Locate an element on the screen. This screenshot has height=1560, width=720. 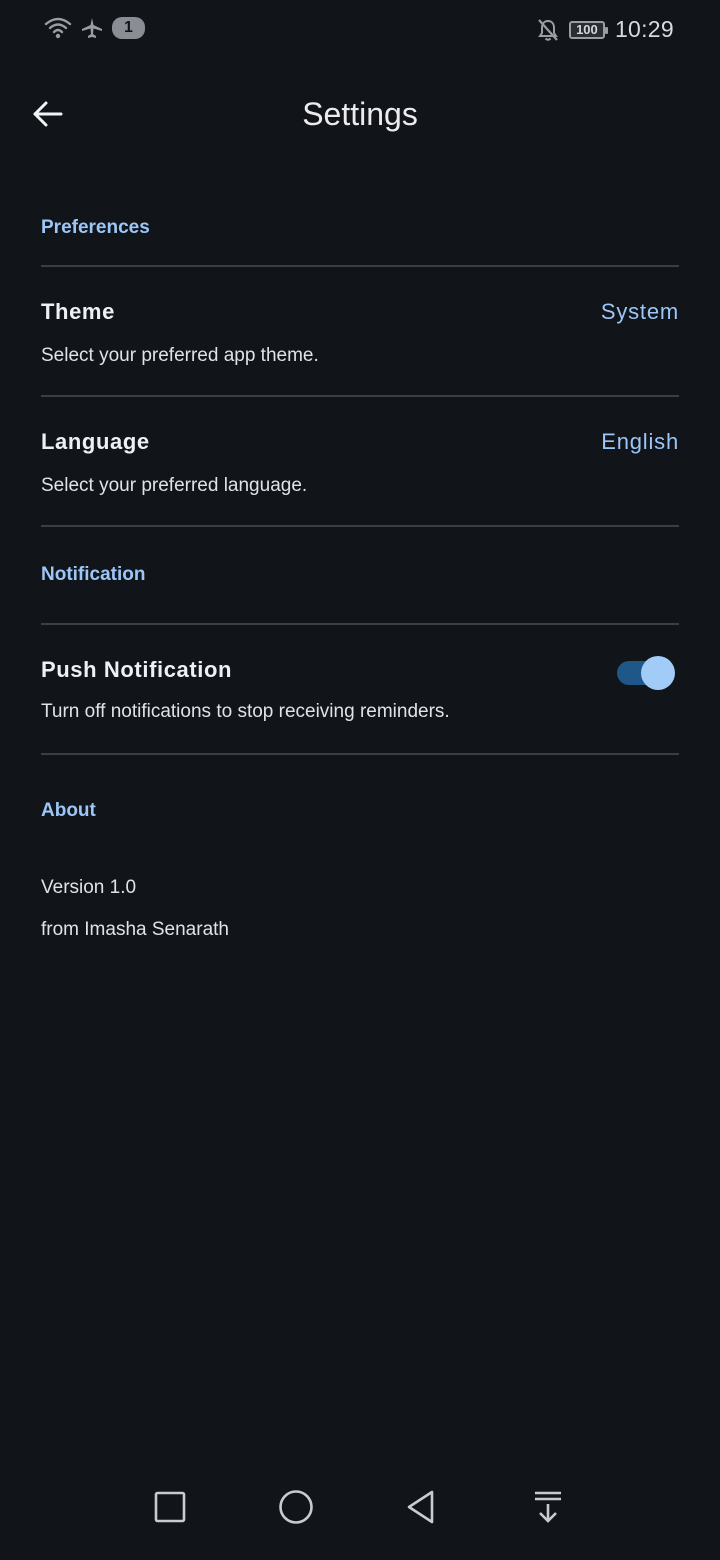
theme-value: System is located at coordinates (640, 312).